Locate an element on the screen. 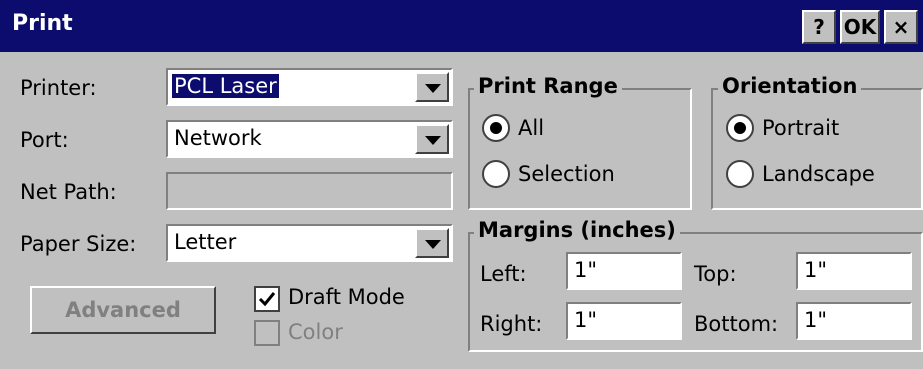 This screenshot has width=923, height=369. margin-bottom-value: 1" is located at coordinates (816, 320).